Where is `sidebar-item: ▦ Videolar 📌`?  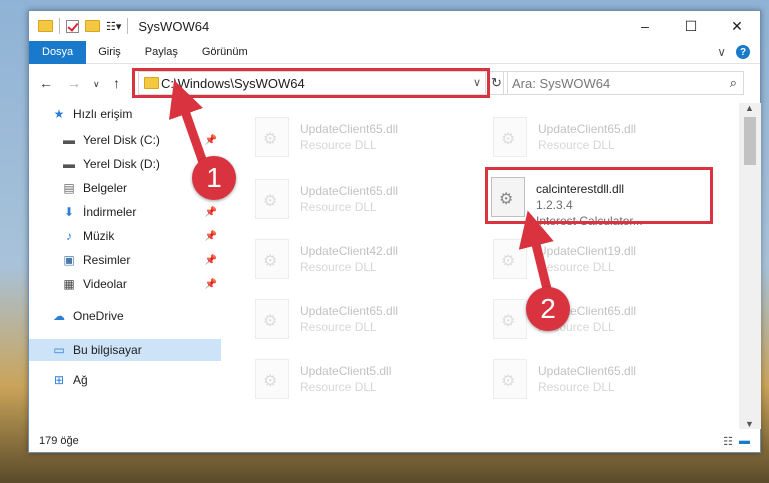
sidebar-item: ▦ Videolar 📌 is located at coordinates (125, 284).